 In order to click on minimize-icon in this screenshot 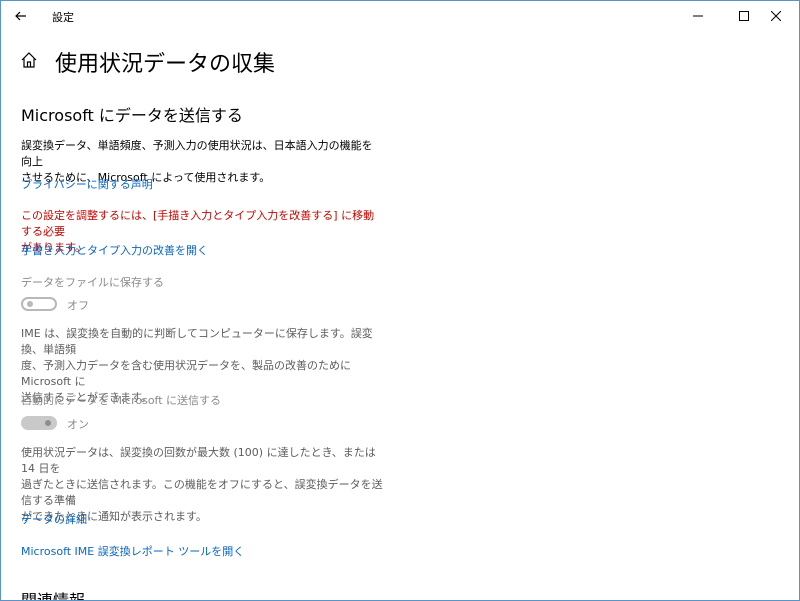, I will do `click(698, 16)`.